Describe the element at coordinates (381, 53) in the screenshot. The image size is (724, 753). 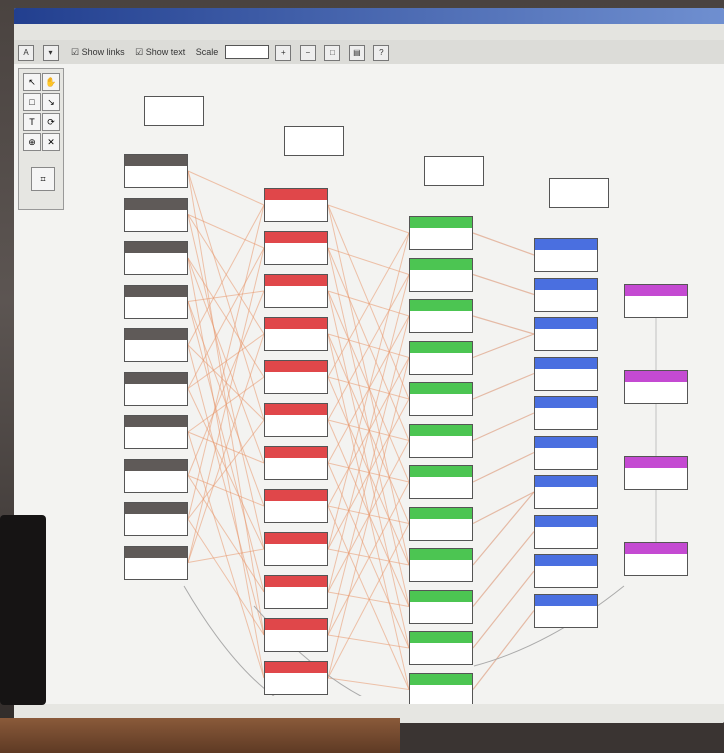
I see `help-icon: ?` at that location.